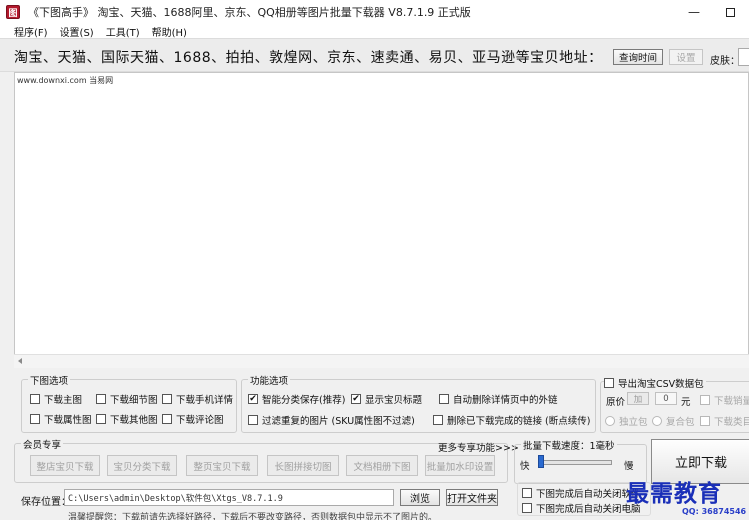  What do you see at coordinates (381, 361) in the screenshot?
I see `horizontal-scrollbar` at bounding box center [381, 361].